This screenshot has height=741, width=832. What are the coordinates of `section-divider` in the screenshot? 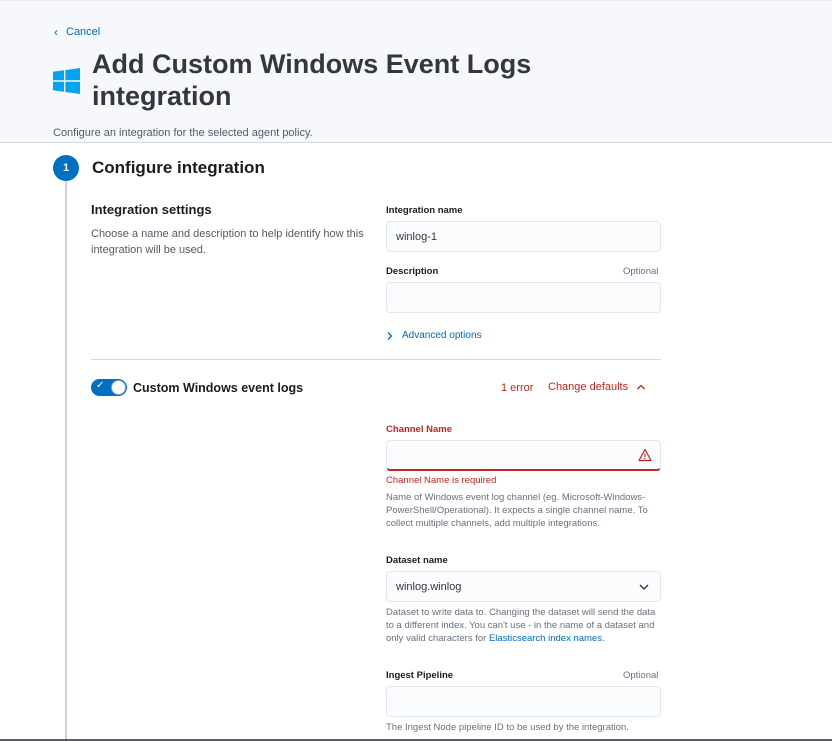 It's located at (376, 359).